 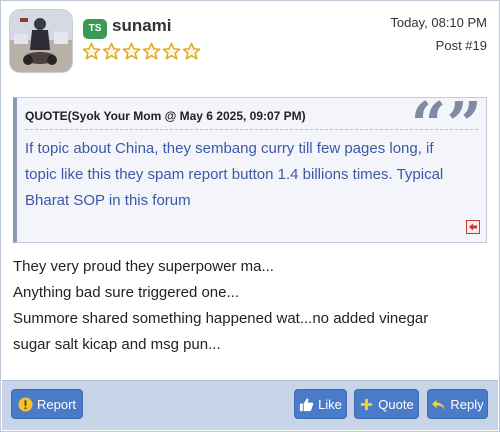 I want to click on report-button: Report, so click(x=47, y=404).